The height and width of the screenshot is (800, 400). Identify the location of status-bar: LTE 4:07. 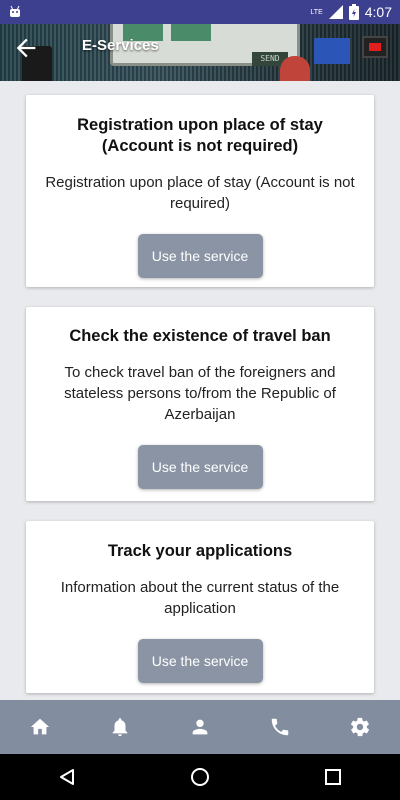
(200, 12).